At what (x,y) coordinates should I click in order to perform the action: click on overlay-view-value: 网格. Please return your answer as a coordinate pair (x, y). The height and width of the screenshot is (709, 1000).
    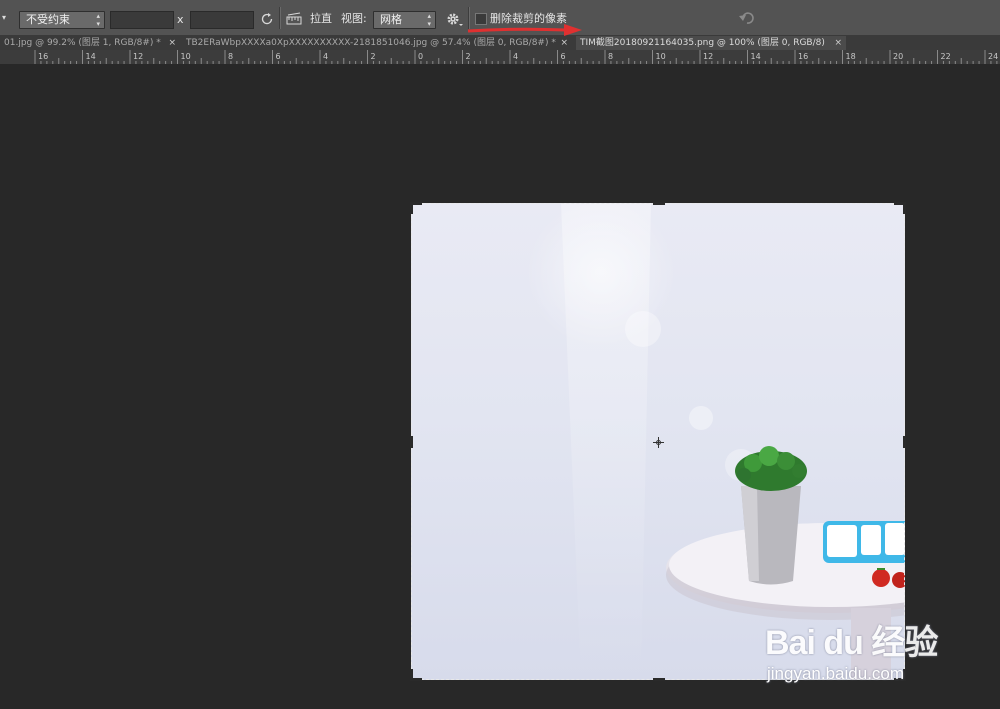
    Looking at the image, I should click on (391, 19).